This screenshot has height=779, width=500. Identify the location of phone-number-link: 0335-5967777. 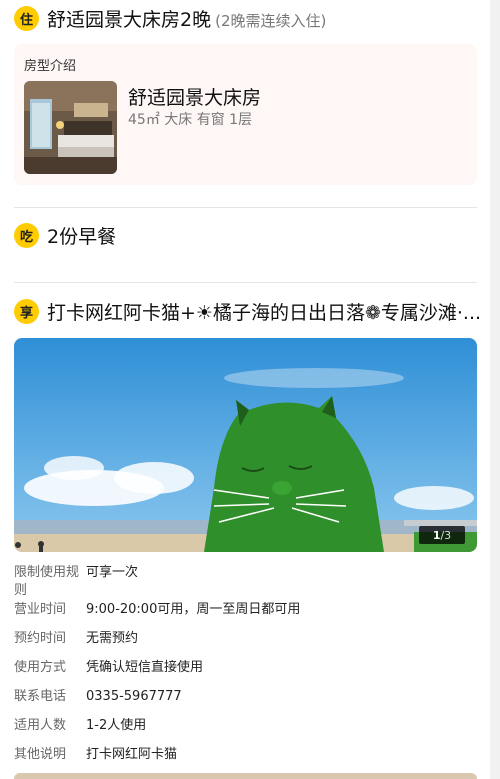
(134, 697).